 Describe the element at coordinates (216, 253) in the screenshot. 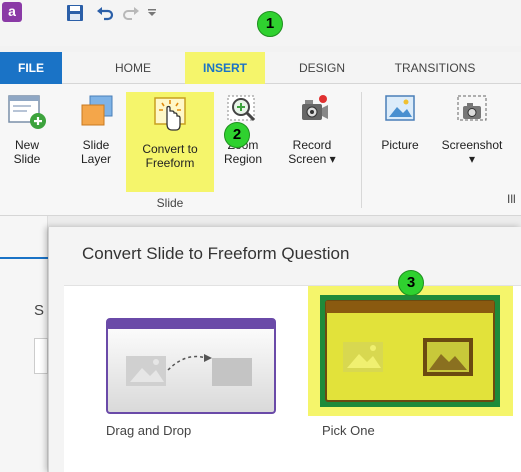

I see `dialog-title: Convert Slide to Freeform Question` at that location.